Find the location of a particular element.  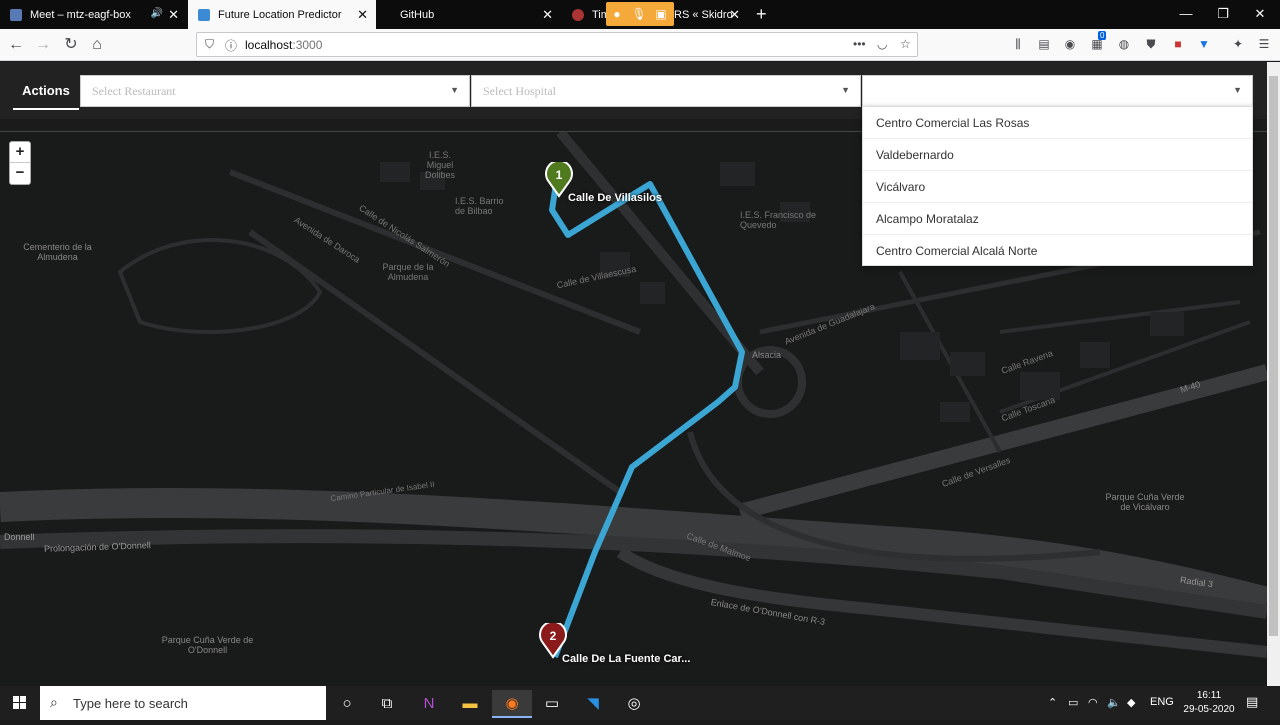

tab-meet: Meet – mtz-eagf-box 🔊 ✕ is located at coordinates (93, 14).